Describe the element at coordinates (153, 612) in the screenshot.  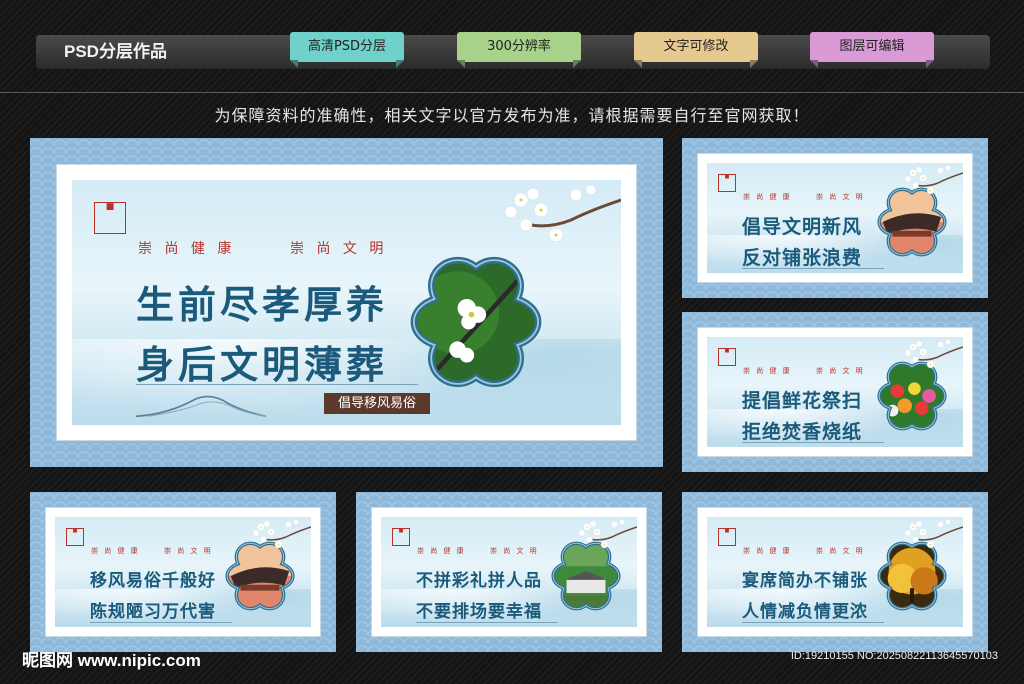
I see `slogan-line-2: 陈规陋习万代害` at that location.